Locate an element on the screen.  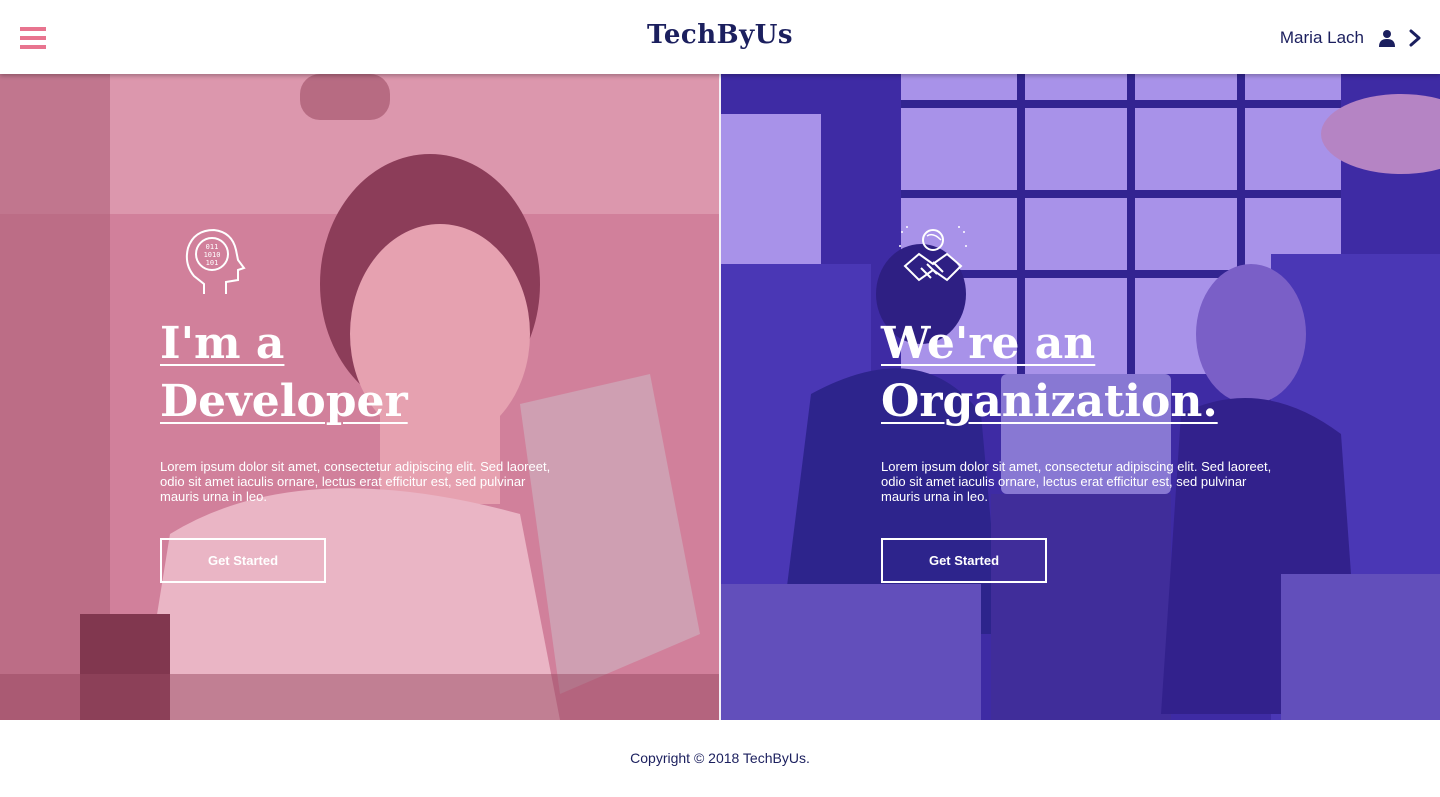
developer-title: I'm a Developer is located at coordinates (370, 373).